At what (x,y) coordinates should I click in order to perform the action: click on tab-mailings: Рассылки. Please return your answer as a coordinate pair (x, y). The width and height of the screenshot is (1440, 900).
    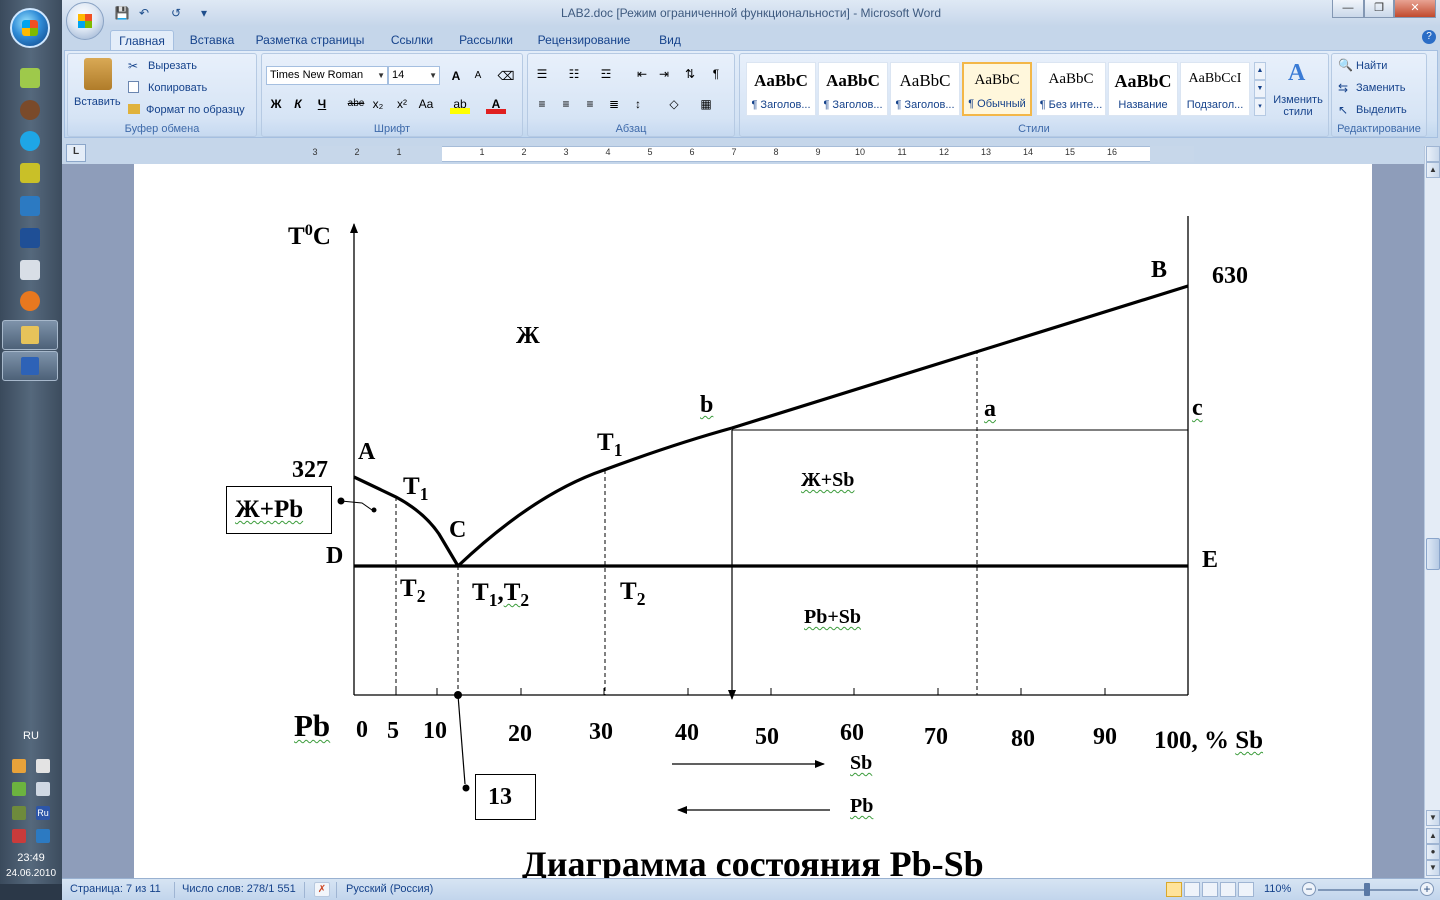
    Looking at the image, I should click on (486, 40).